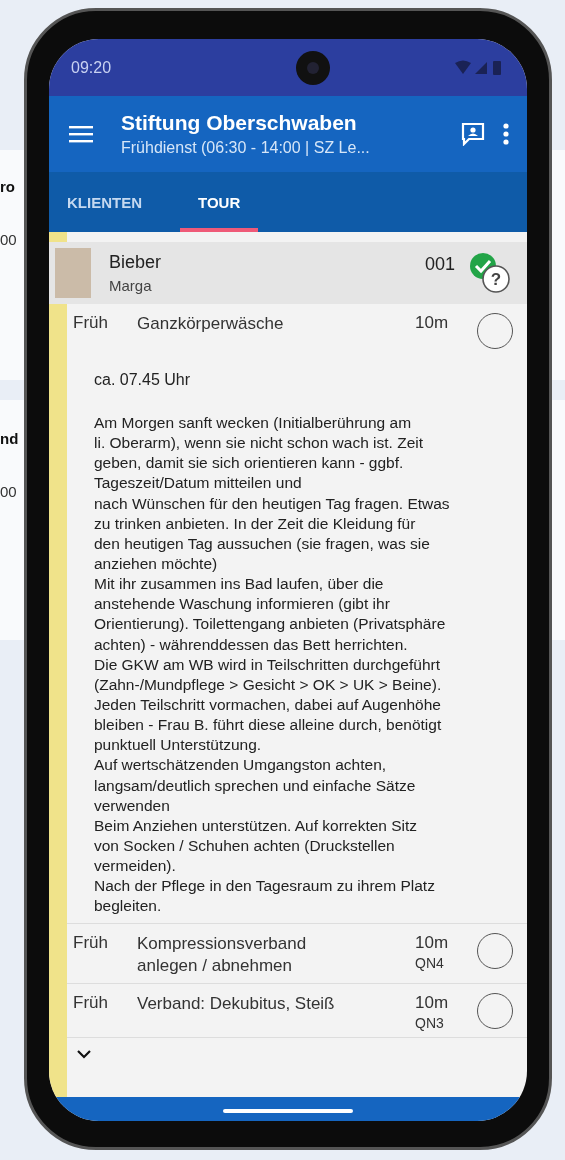 The height and width of the screenshot is (1160, 565). Describe the element at coordinates (439, 264) in the screenshot. I see `client-number: 001` at that location.